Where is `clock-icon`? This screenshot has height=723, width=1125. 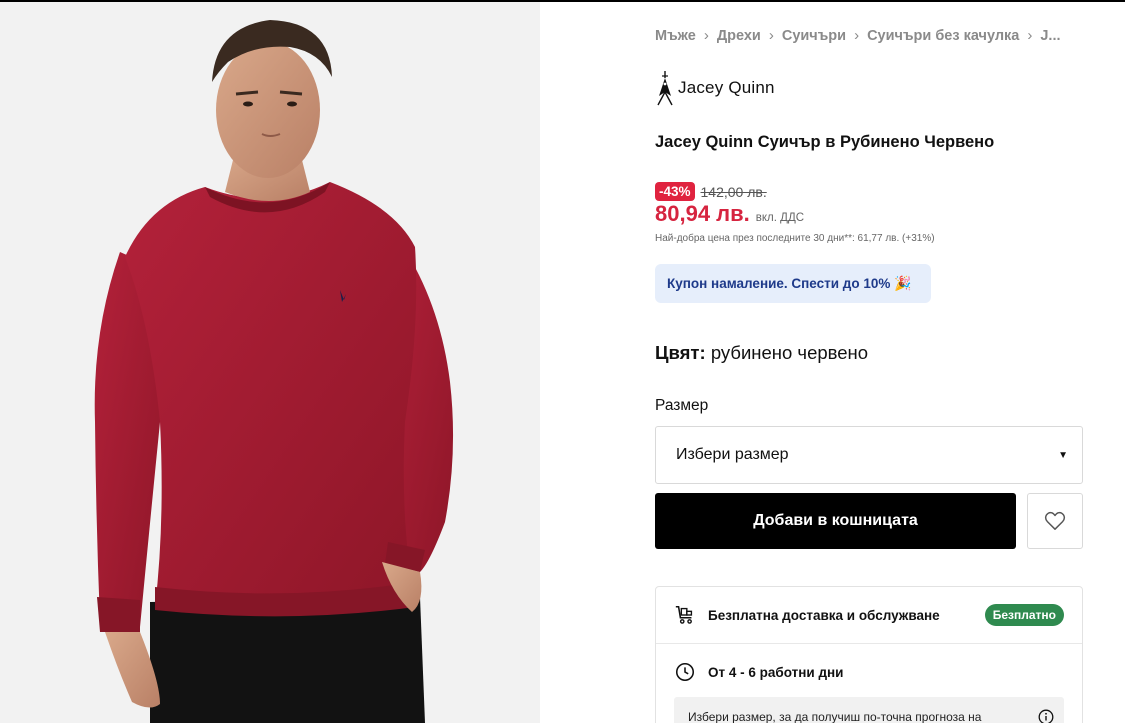 clock-icon is located at coordinates (685, 672).